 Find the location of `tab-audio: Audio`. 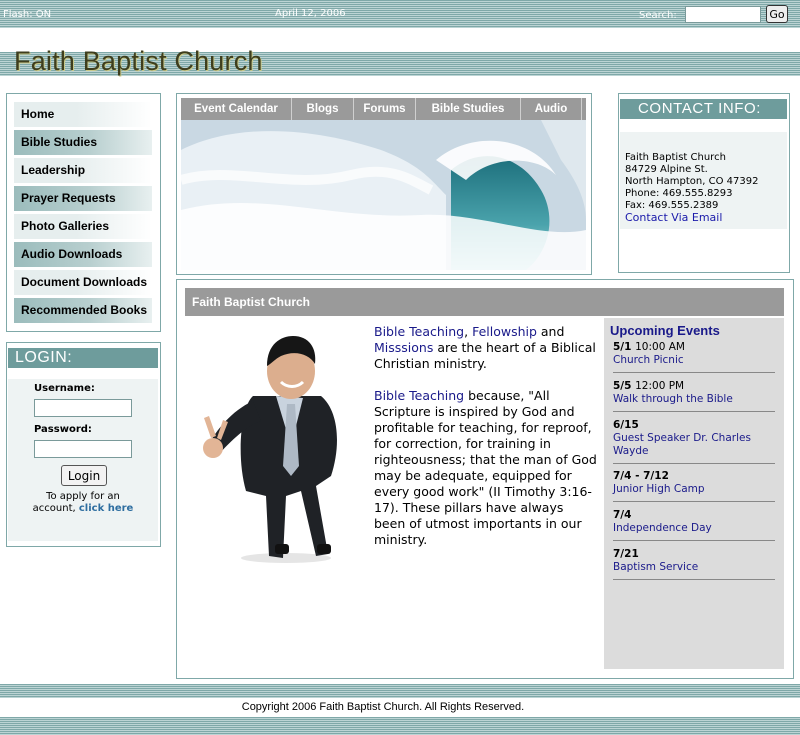

tab-audio: Audio is located at coordinates (551, 109).